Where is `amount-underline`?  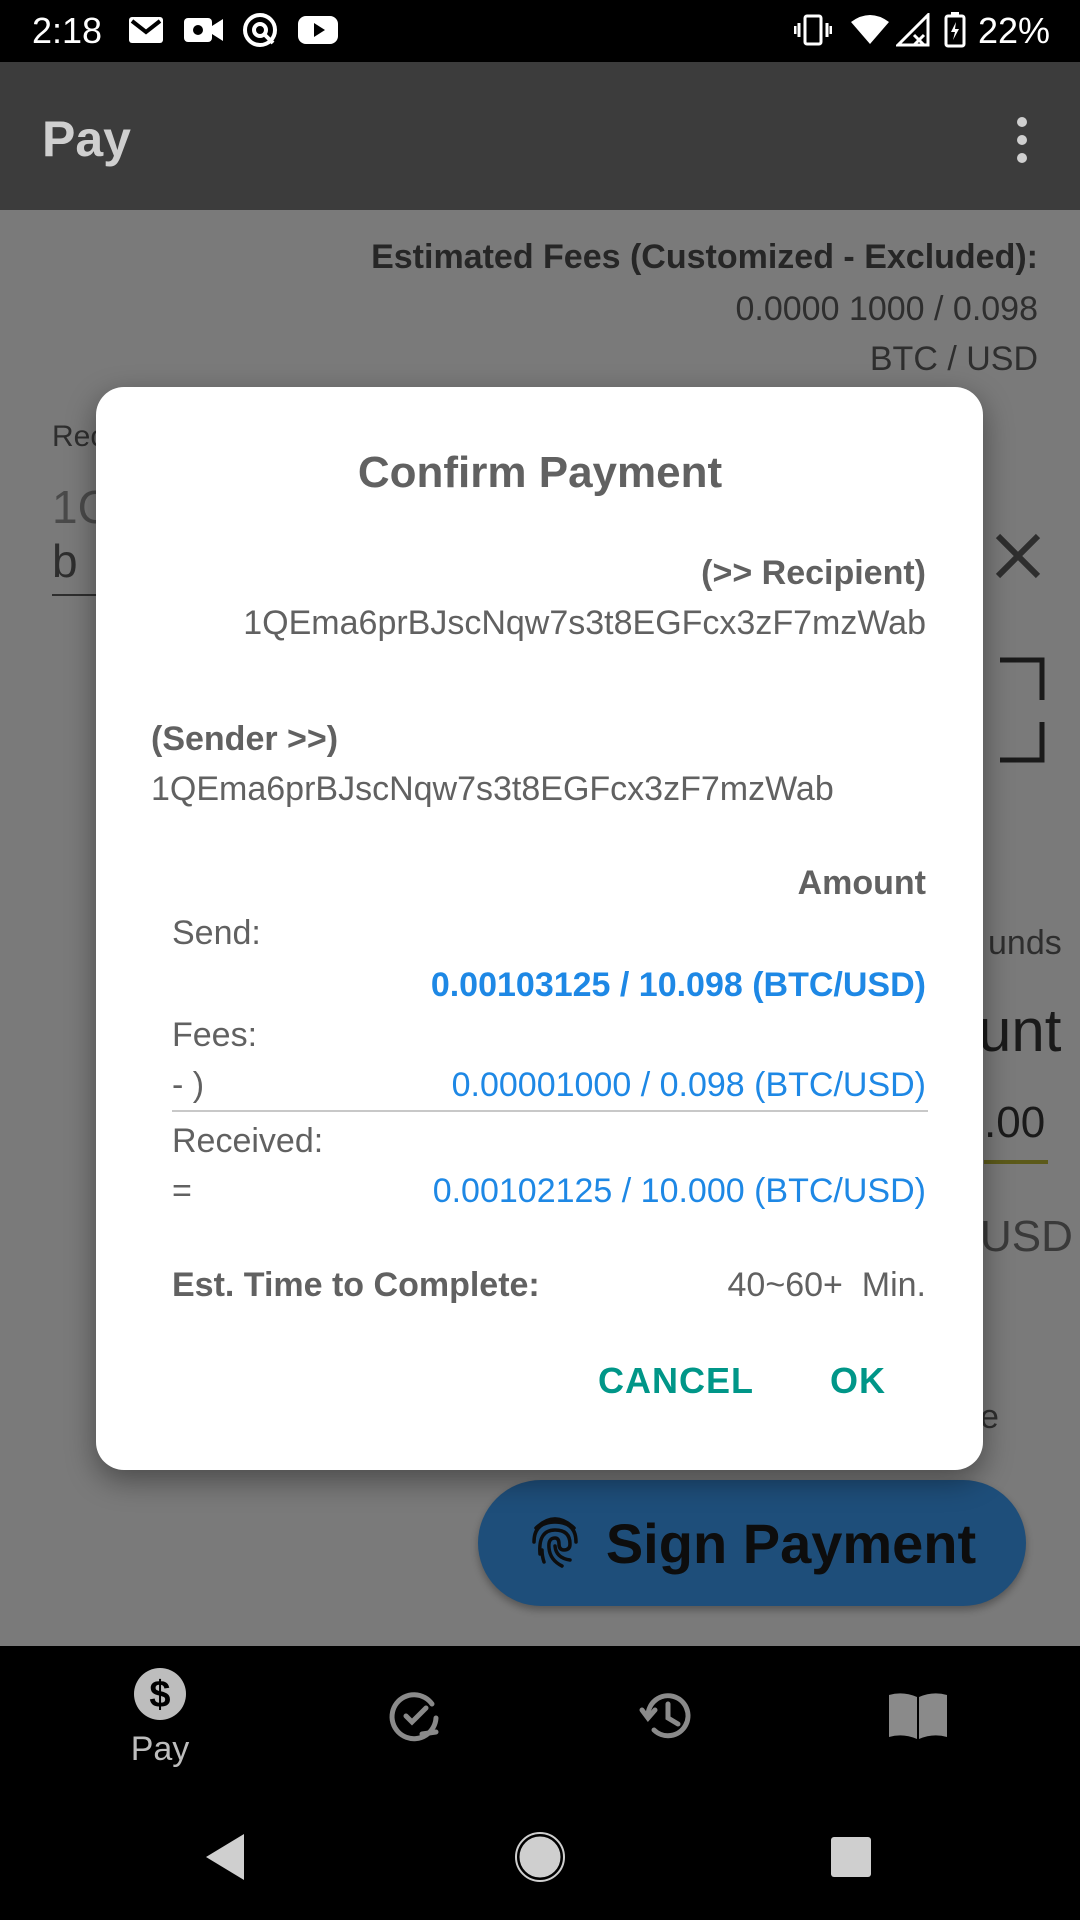 amount-underline is located at coordinates (1016, 1162).